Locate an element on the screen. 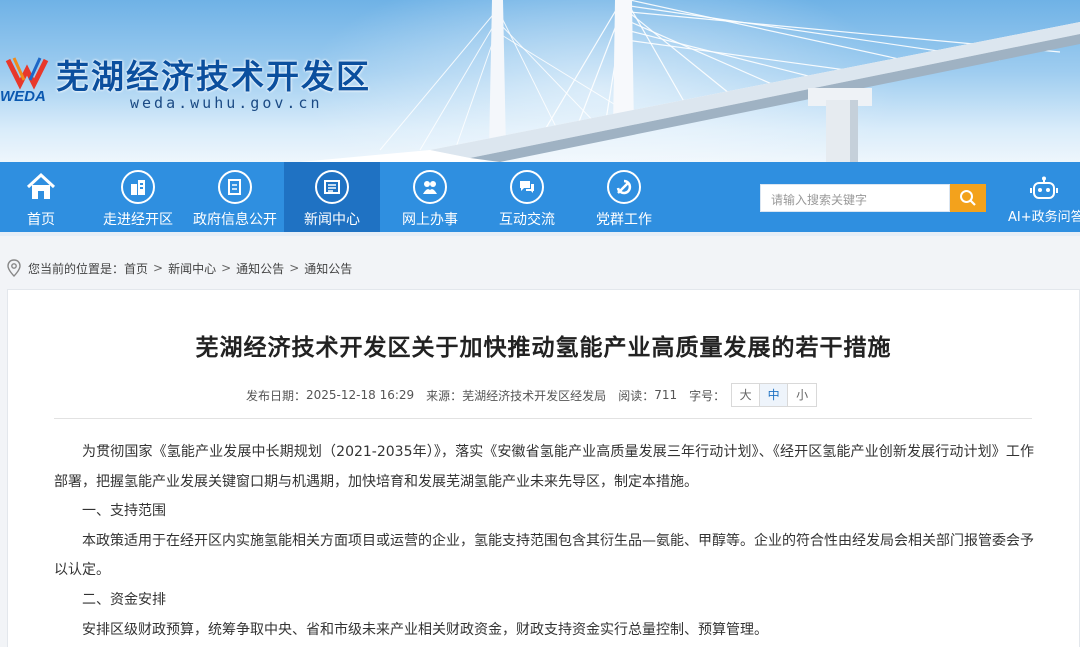 The height and width of the screenshot is (647, 1080). date-label: 发布日期： is located at coordinates (276, 395).